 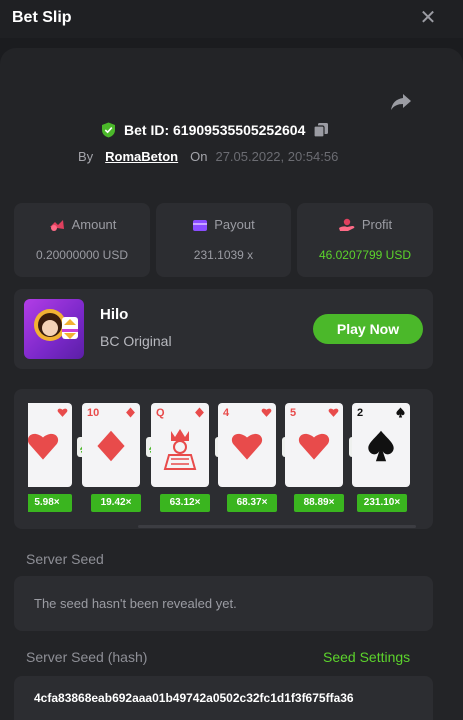 I want to click on game-card: Hilo BC Original Play Now, so click(x=223, y=329).